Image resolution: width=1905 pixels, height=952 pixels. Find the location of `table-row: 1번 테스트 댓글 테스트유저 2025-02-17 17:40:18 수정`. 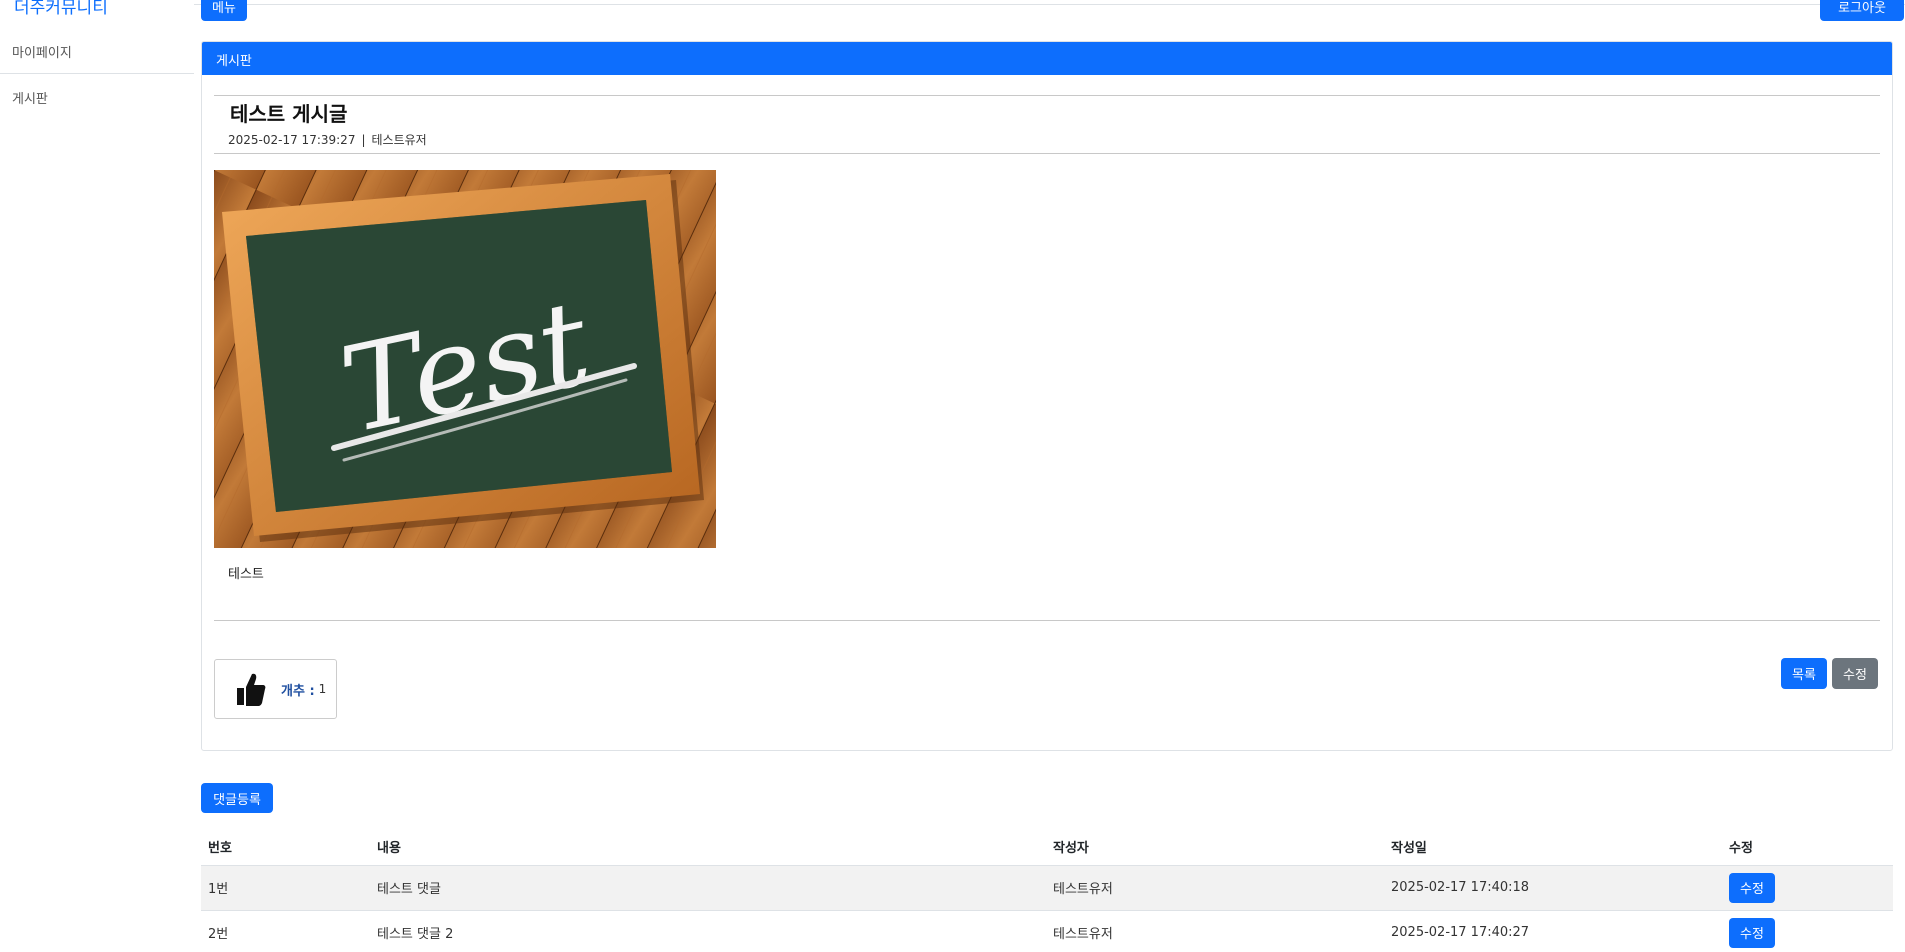

table-row: 1번 테스트 댓글 테스트유저 2025-02-17 17:40:18 수정 is located at coordinates (1047, 888).